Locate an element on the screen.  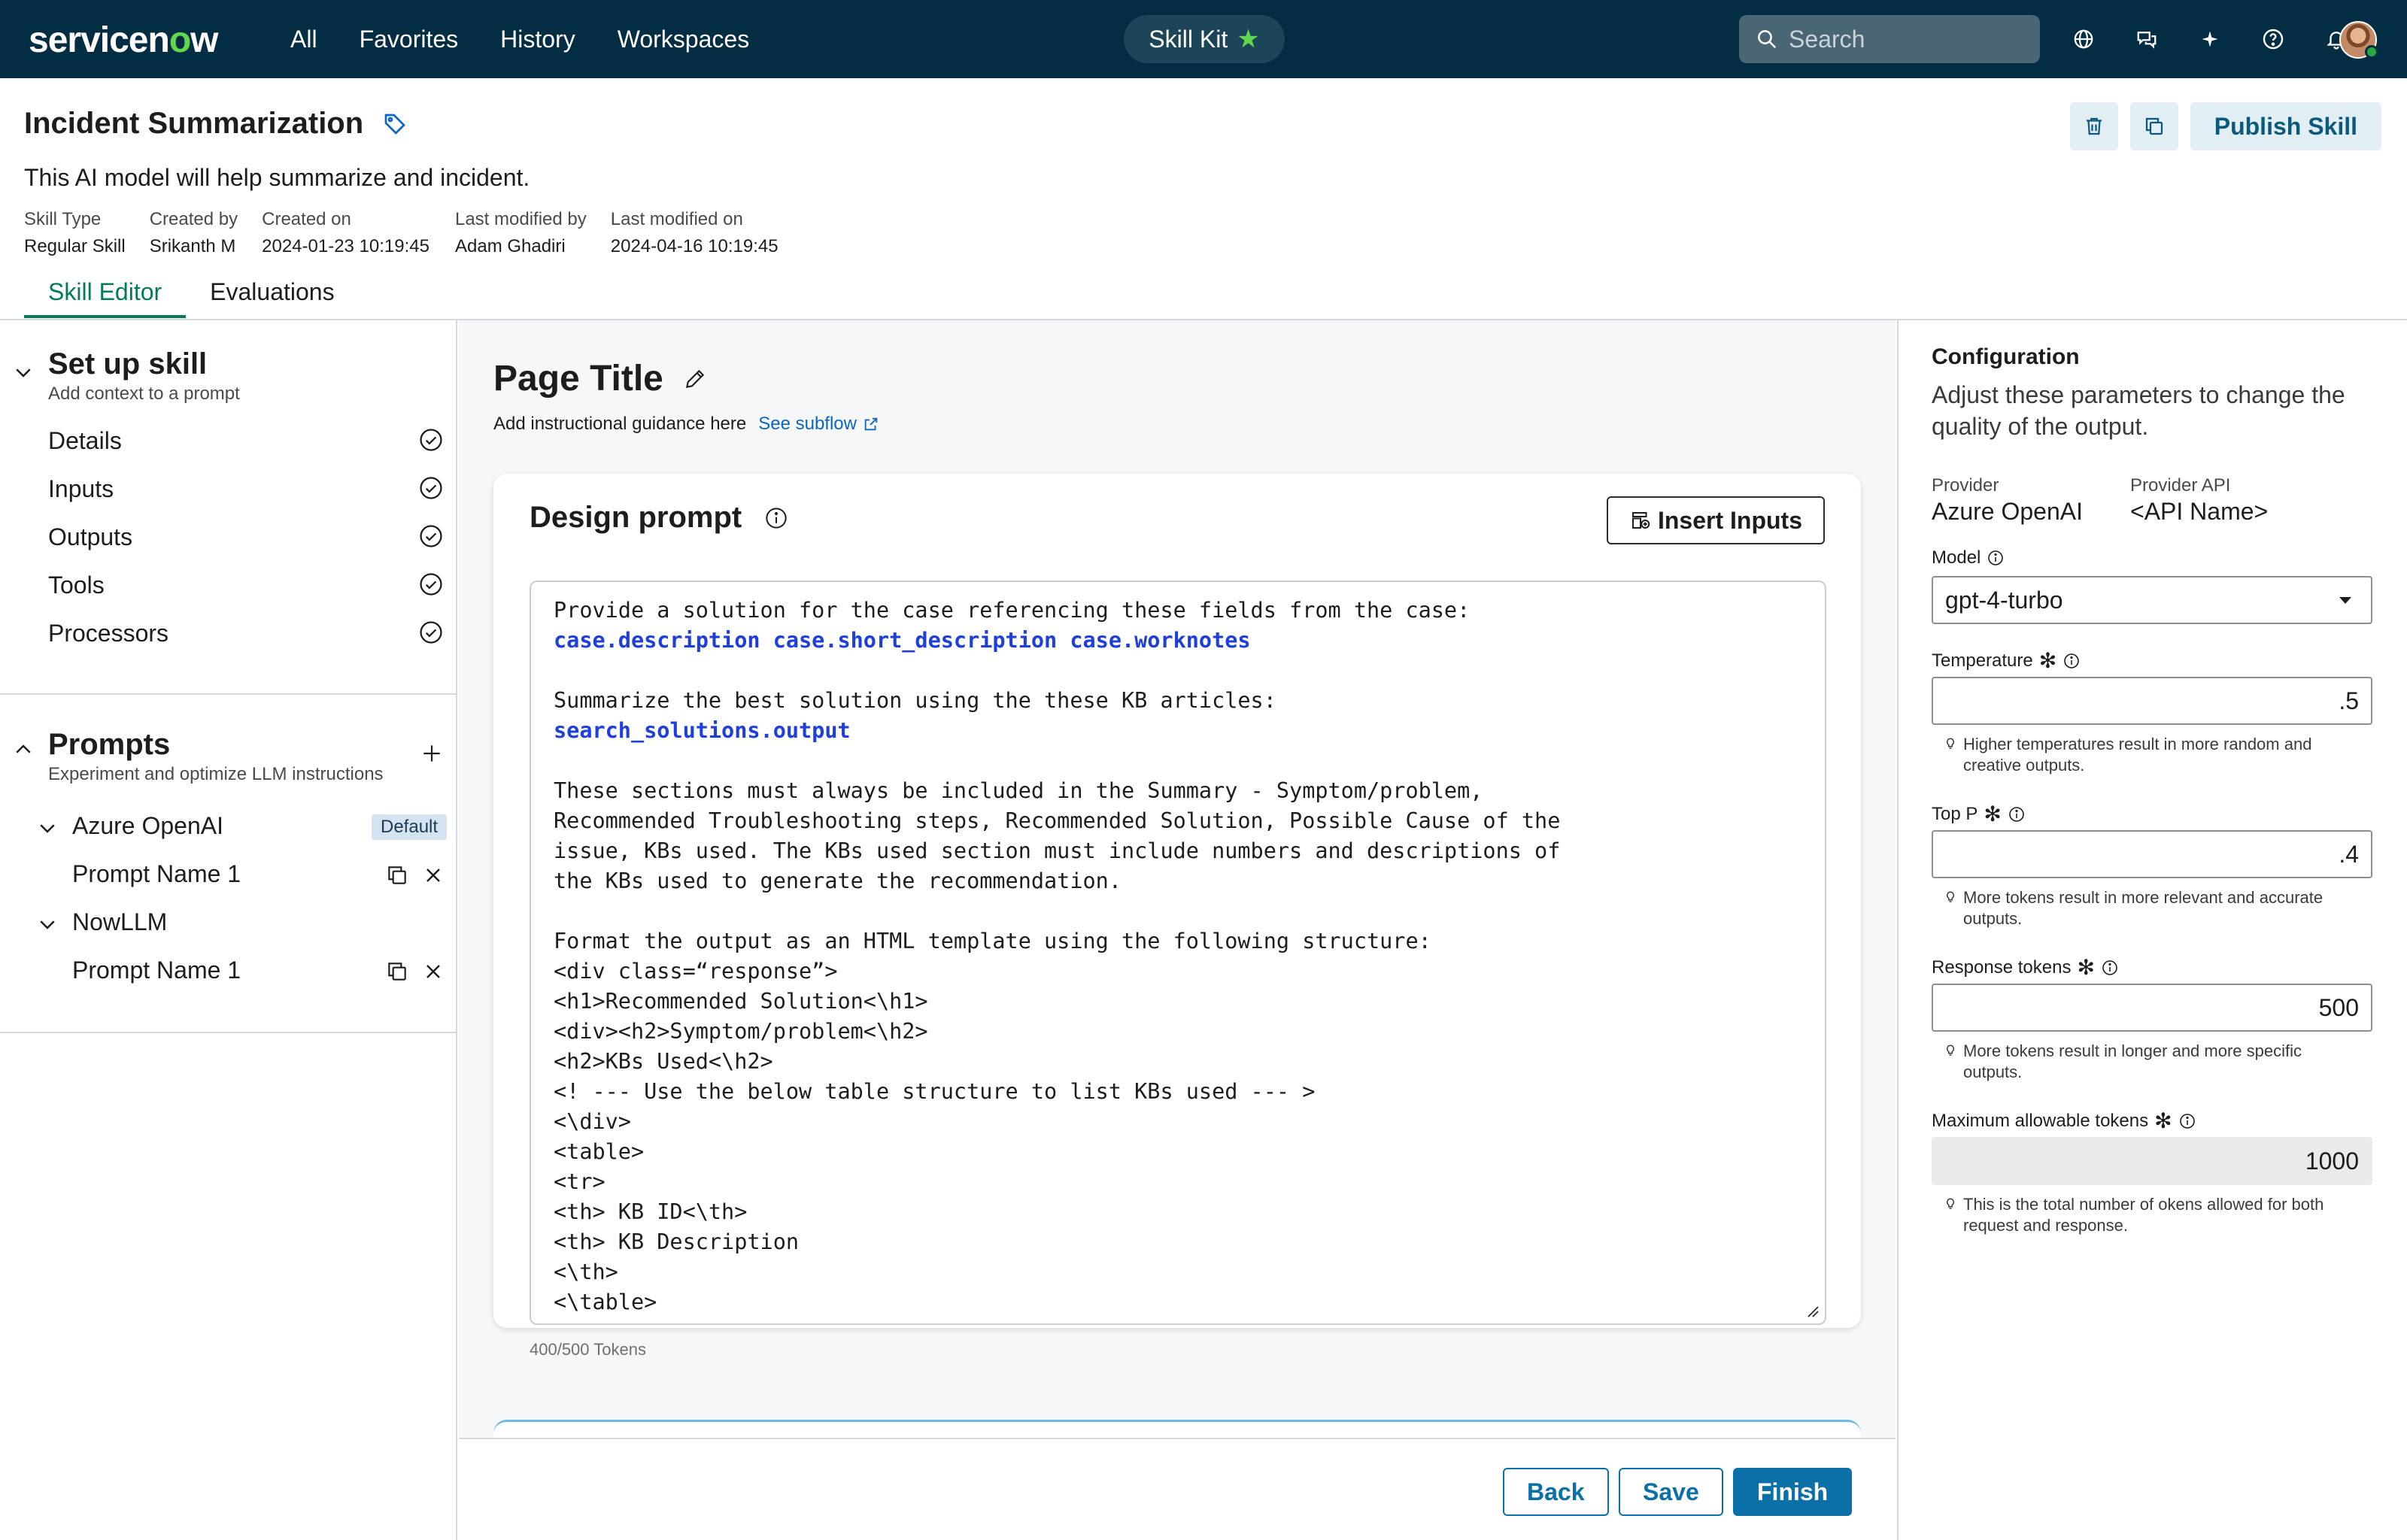
external-link-icon is located at coordinates (871, 424).